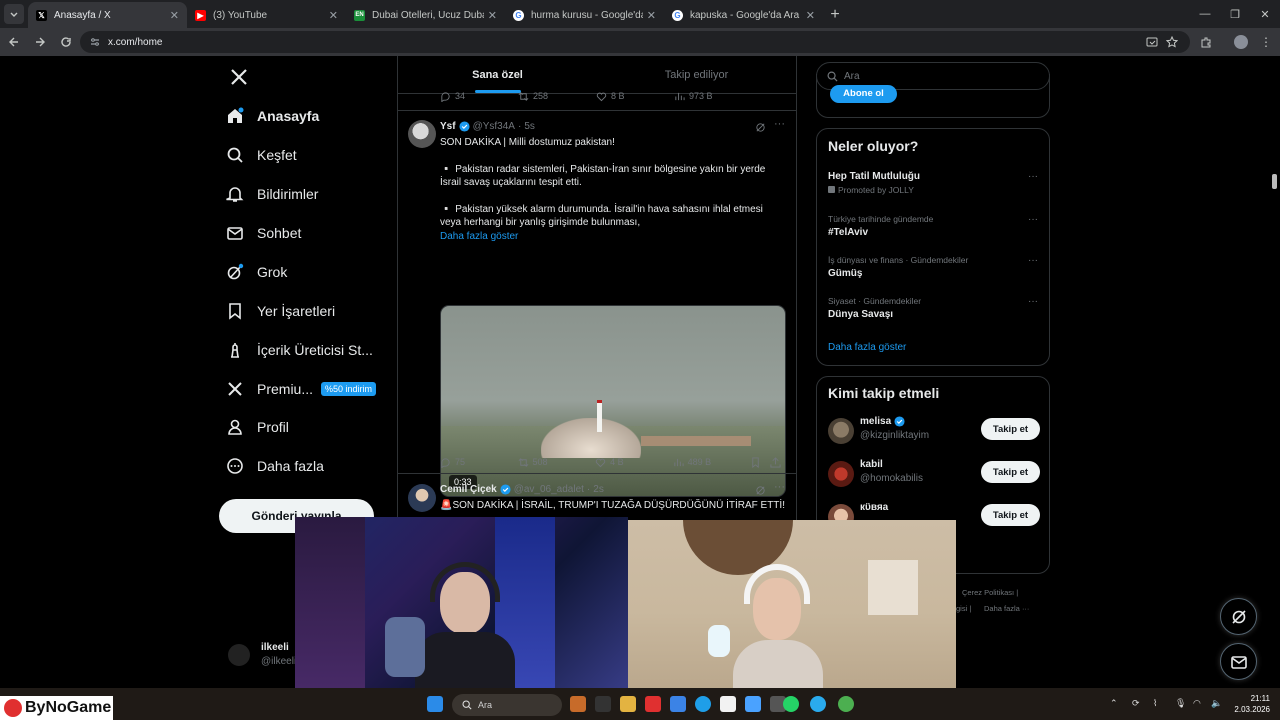 Image resolution: width=1280 pixels, height=720 pixels. What do you see at coordinates (266, 15) in the screenshot?
I see `browser-tab: ▶ (3) YouTube ✕` at bounding box center [266, 15].